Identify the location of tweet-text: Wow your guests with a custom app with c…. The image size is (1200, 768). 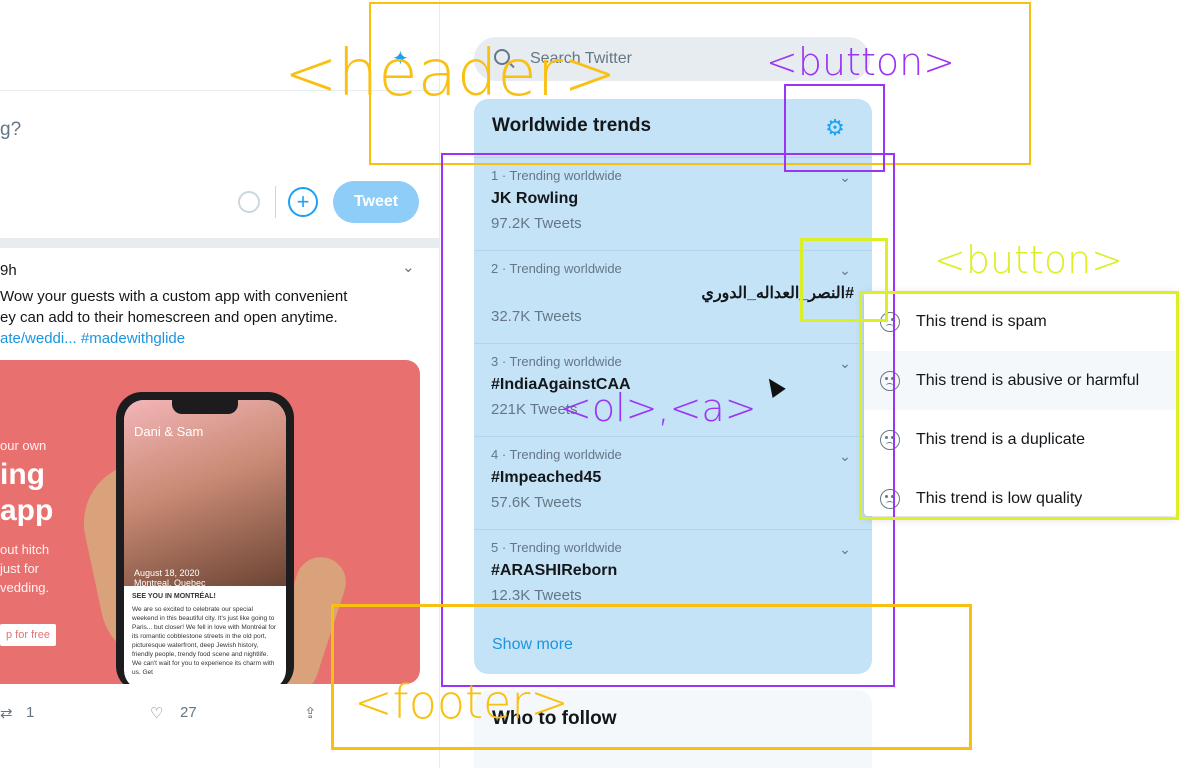
(200, 317).